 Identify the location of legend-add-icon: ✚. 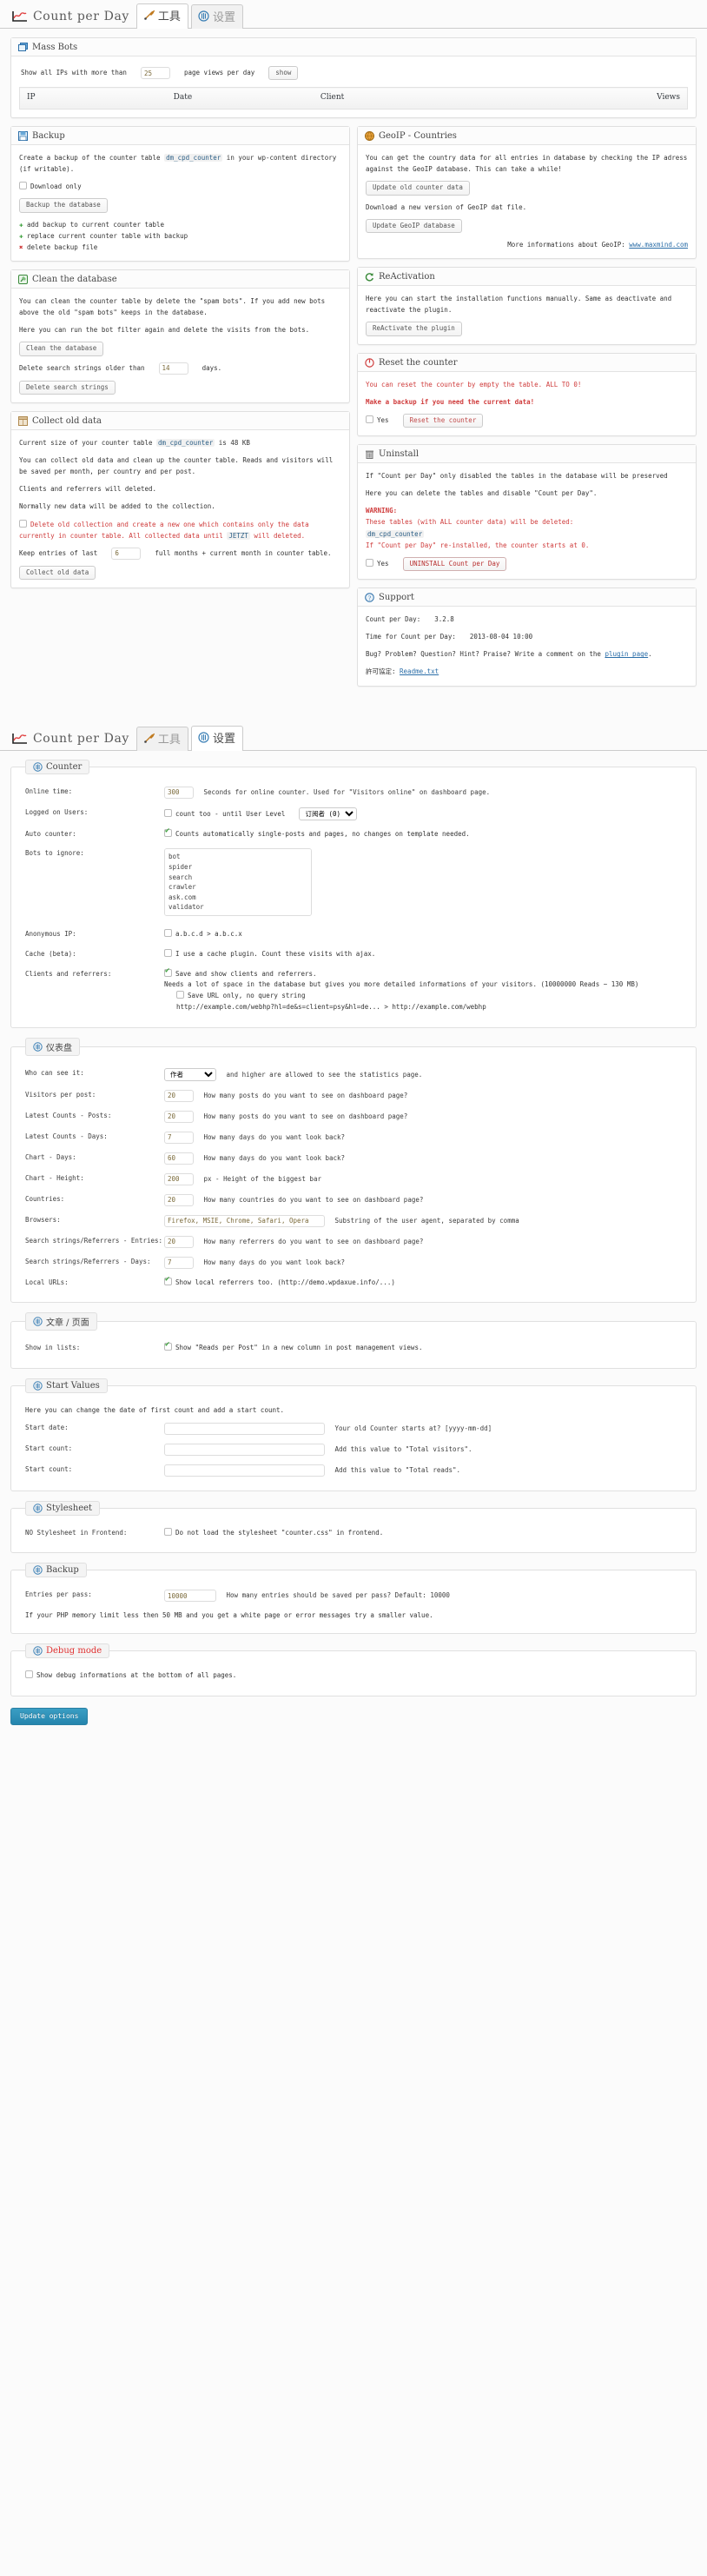
(21, 224).